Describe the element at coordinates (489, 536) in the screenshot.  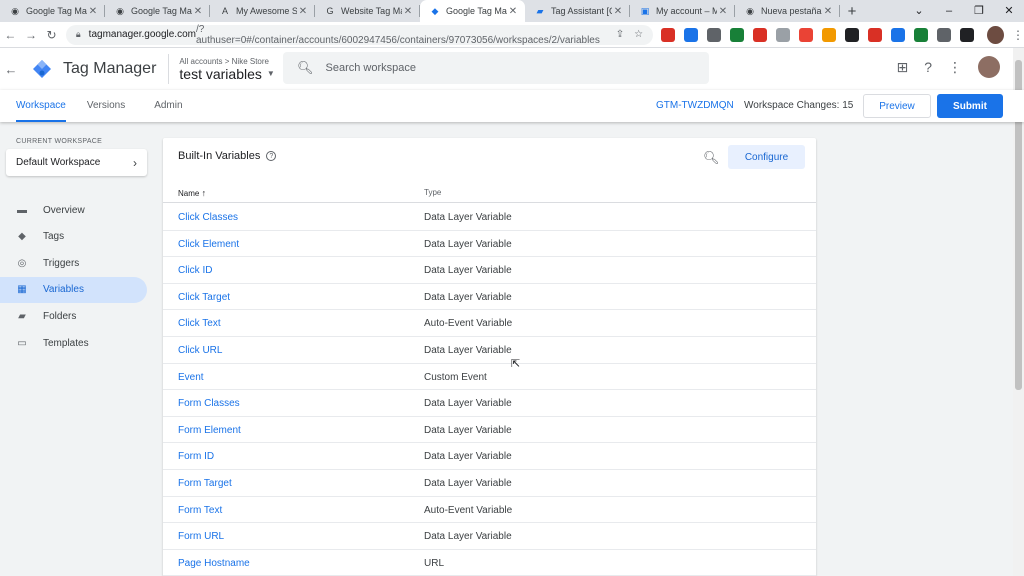
I see `table-row: Form URL Data Layer Variable` at that location.